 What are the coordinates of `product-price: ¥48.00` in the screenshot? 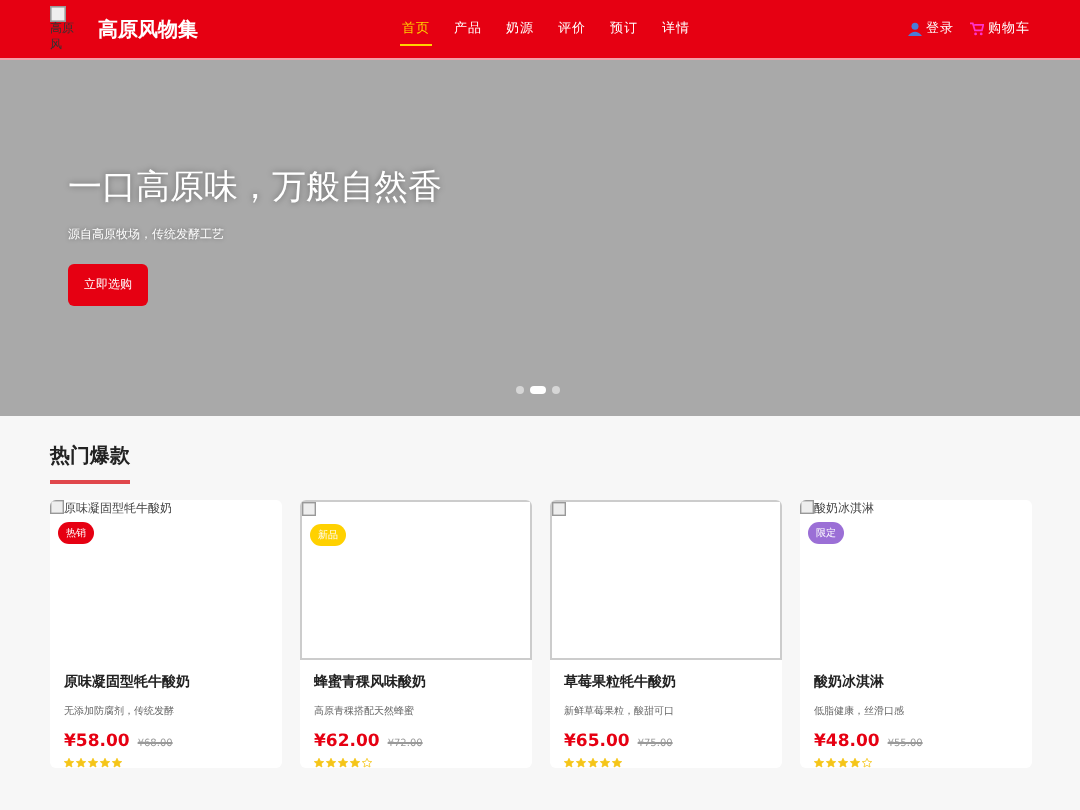 It's located at (847, 742).